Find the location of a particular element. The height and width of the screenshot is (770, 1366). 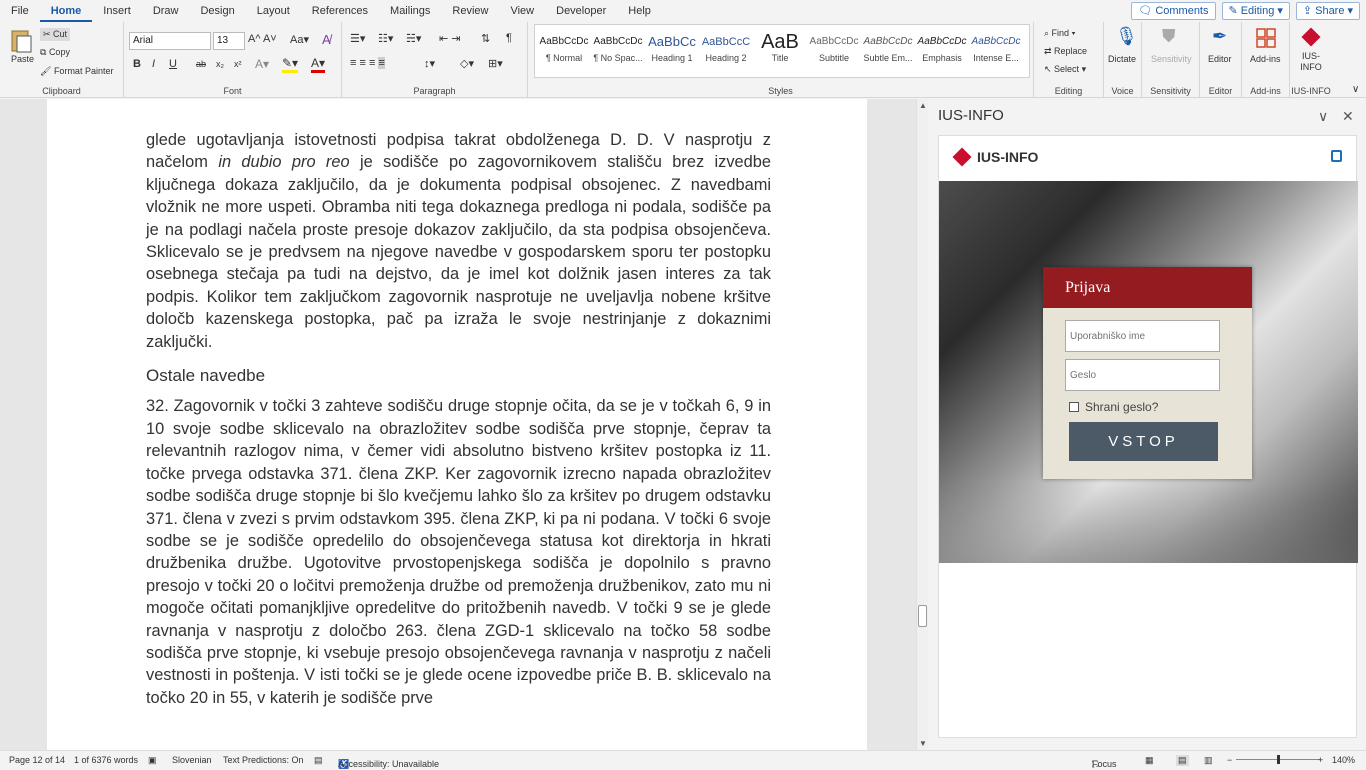

scroll-down-icon: ▼ is located at coordinates (923, 743).